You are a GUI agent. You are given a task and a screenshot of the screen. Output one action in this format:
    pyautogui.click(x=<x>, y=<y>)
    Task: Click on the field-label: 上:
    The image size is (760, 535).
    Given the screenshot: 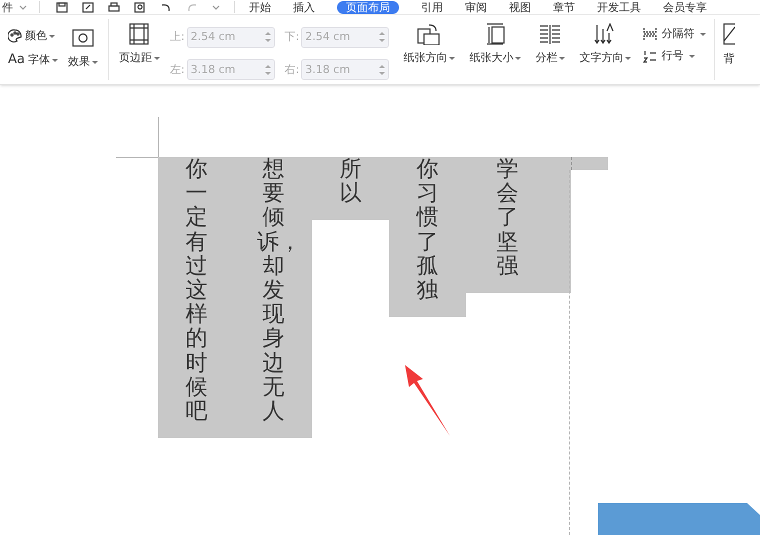 What is the action you would take?
    pyautogui.click(x=177, y=37)
    